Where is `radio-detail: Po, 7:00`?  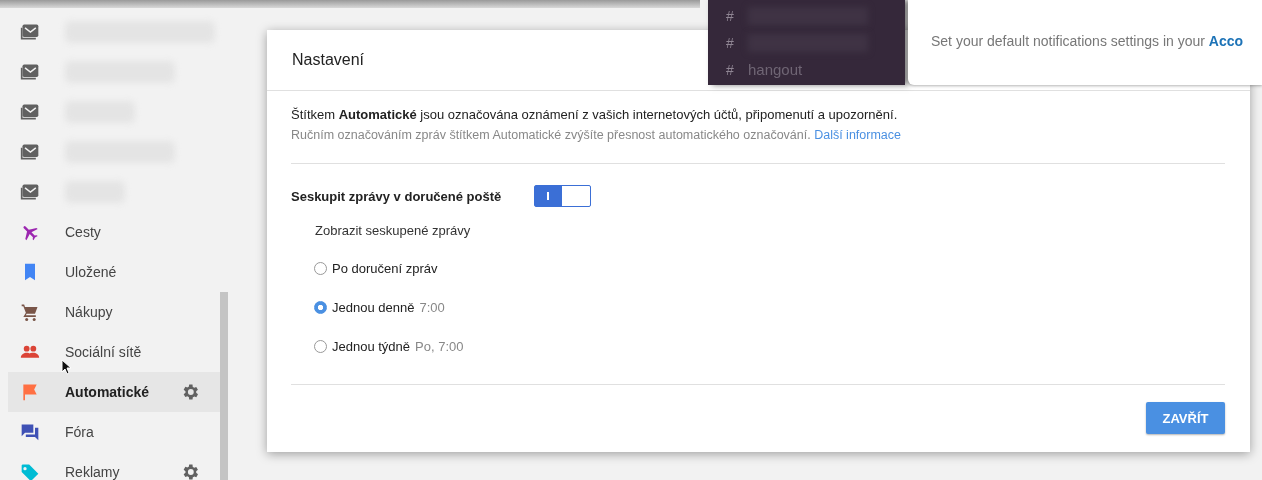 radio-detail: Po, 7:00 is located at coordinates (439, 346).